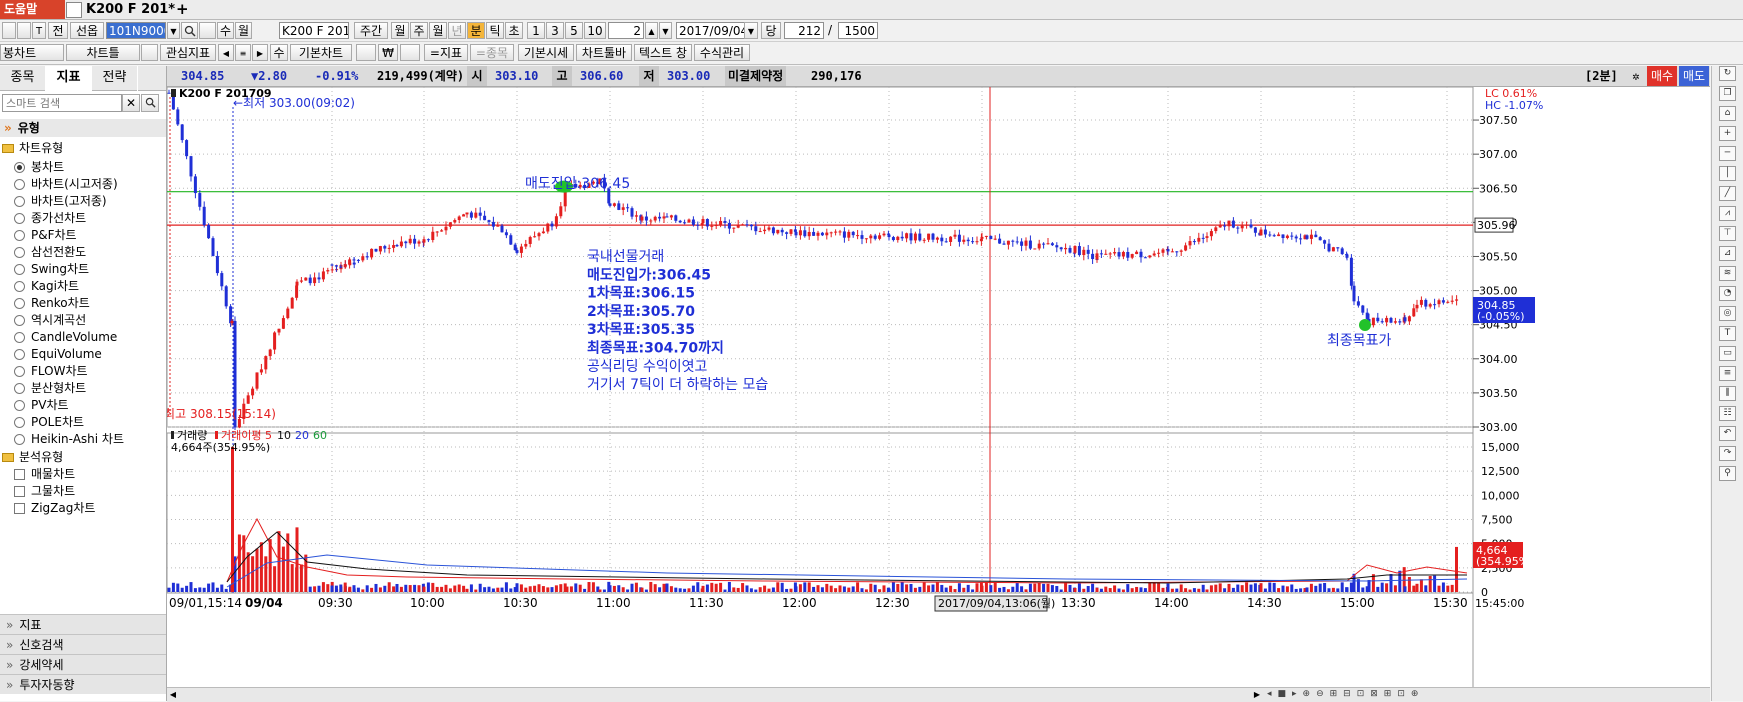 The width and height of the screenshot is (1743, 702). Describe the element at coordinates (1727, 253) in the screenshot. I see `pattern-icon: ⊿` at that location.